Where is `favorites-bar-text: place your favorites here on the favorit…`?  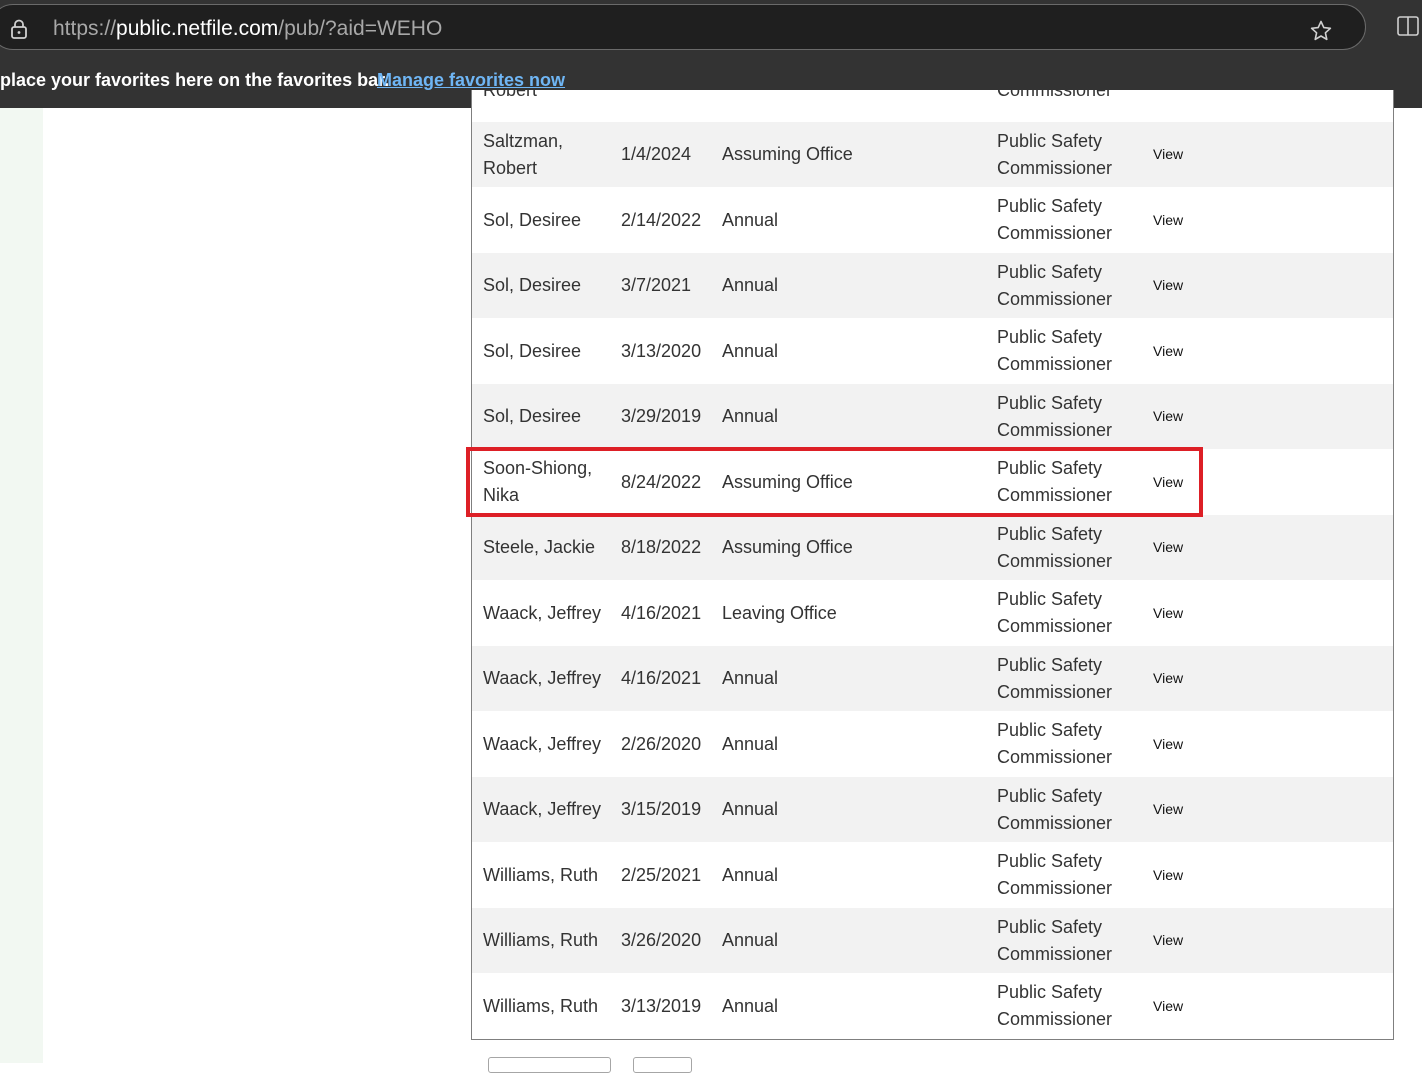
favorites-bar-text: place your favorites here on the favorit… is located at coordinates (195, 80).